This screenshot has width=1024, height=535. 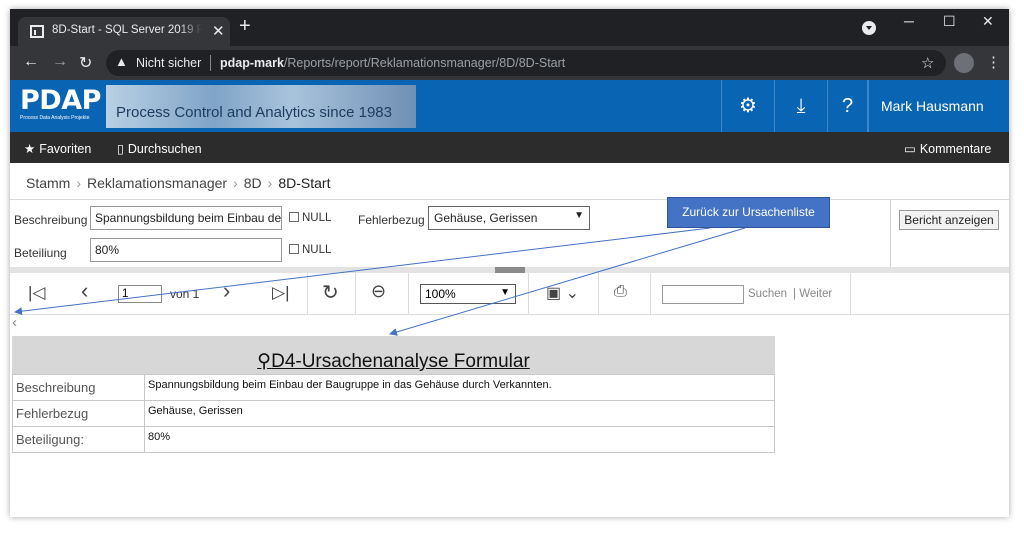 What do you see at coordinates (140, 294) in the screenshot?
I see `page-number-input` at bounding box center [140, 294].